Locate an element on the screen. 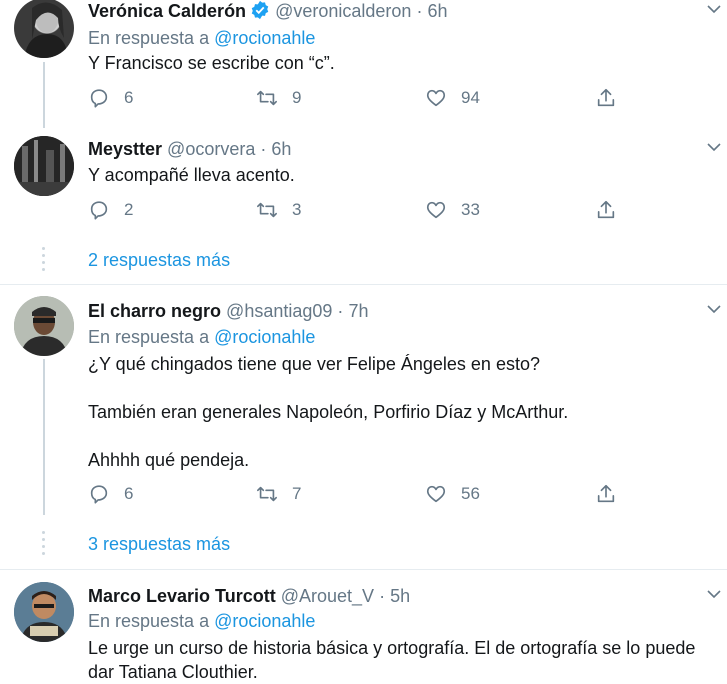 The image size is (727, 684). author-name: El charro negro is located at coordinates (154, 311).